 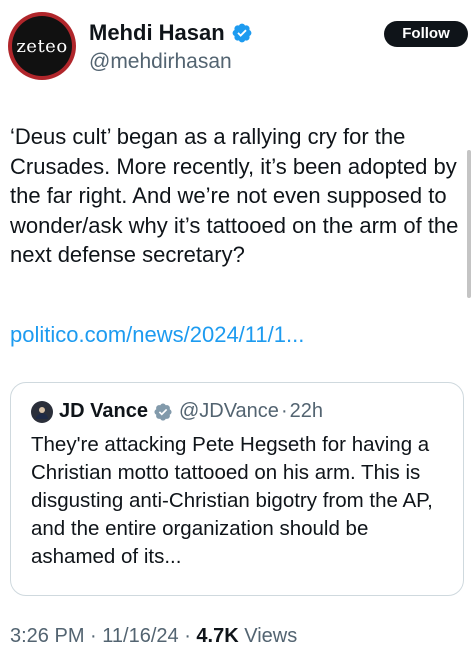 What do you see at coordinates (103, 411) in the screenshot?
I see `quote-author-name: JD Vance` at bounding box center [103, 411].